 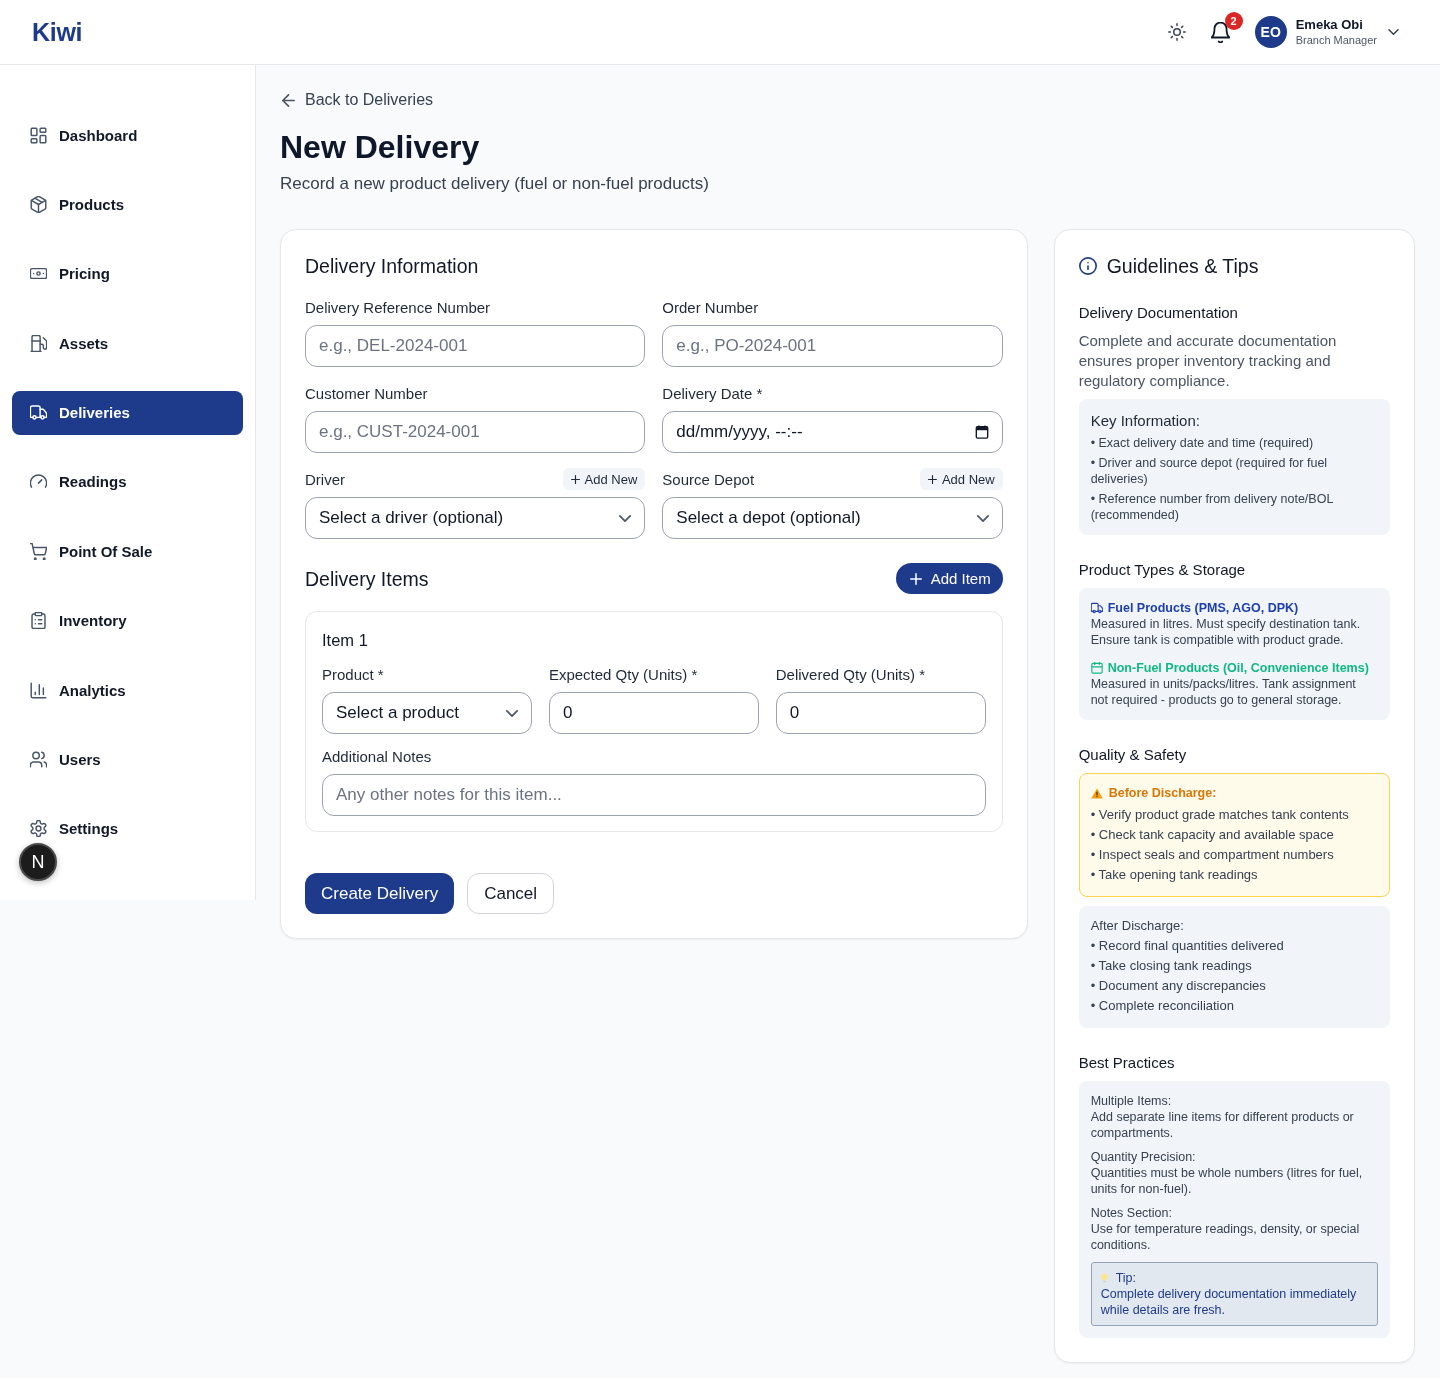 What do you see at coordinates (1131, 1101) in the screenshot?
I see `entry-title: Multiple Items:` at bounding box center [1131, 1101].